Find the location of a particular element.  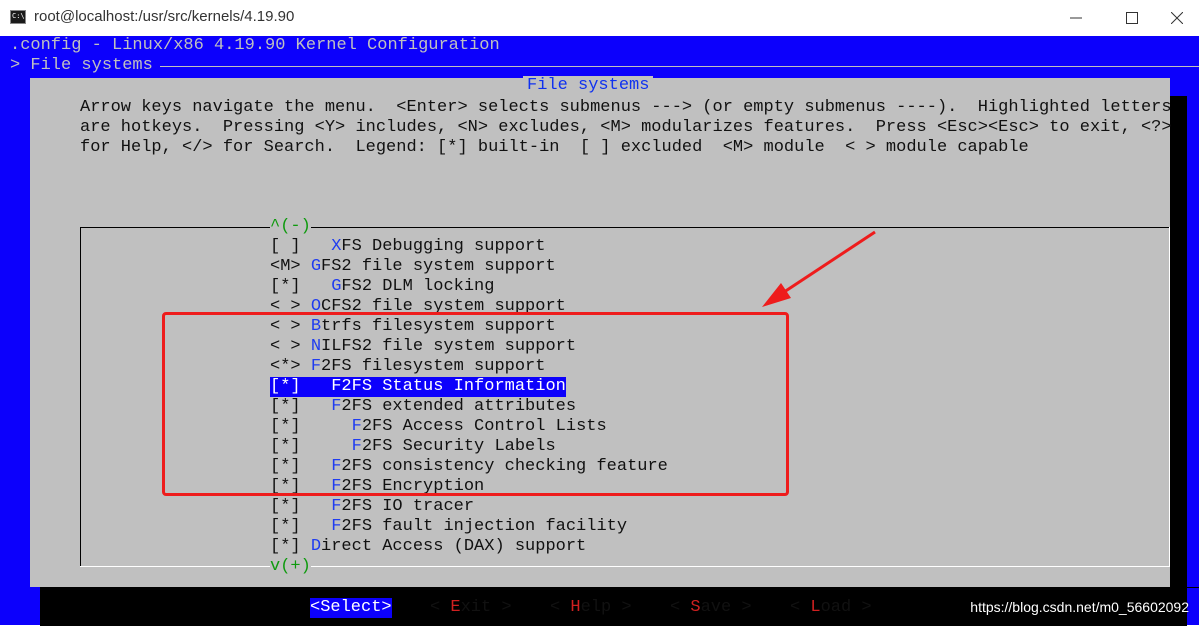

terminal-app-icon: C:\ is located at coordinates (18, 17).